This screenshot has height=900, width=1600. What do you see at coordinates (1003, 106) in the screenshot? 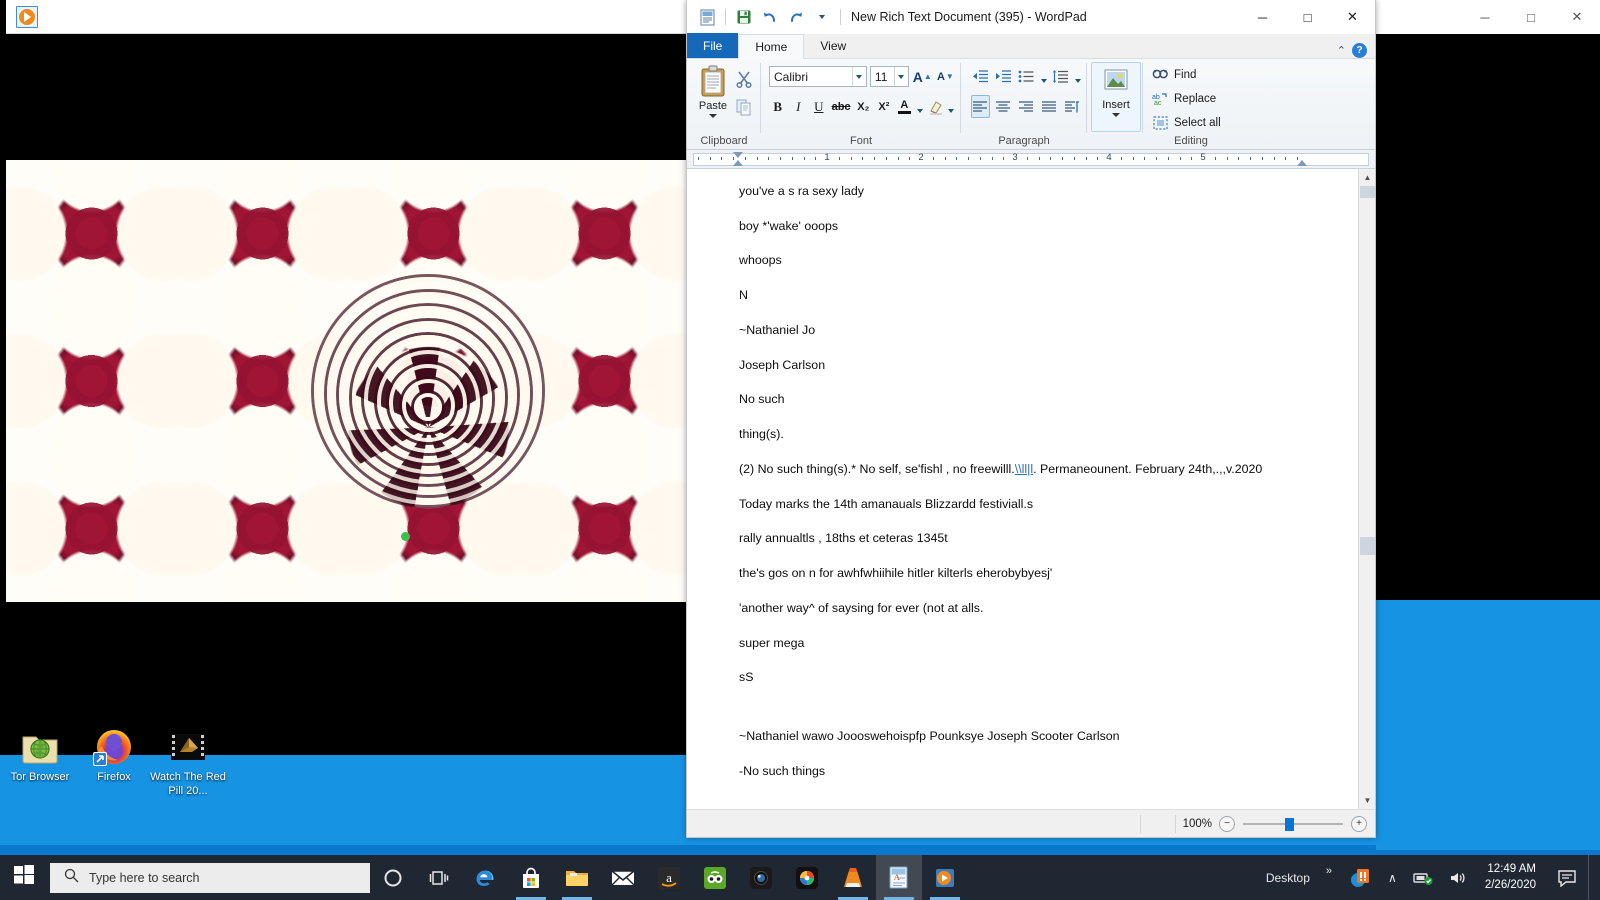
I see `align-center-icon` at bounding box center [1003, 106].